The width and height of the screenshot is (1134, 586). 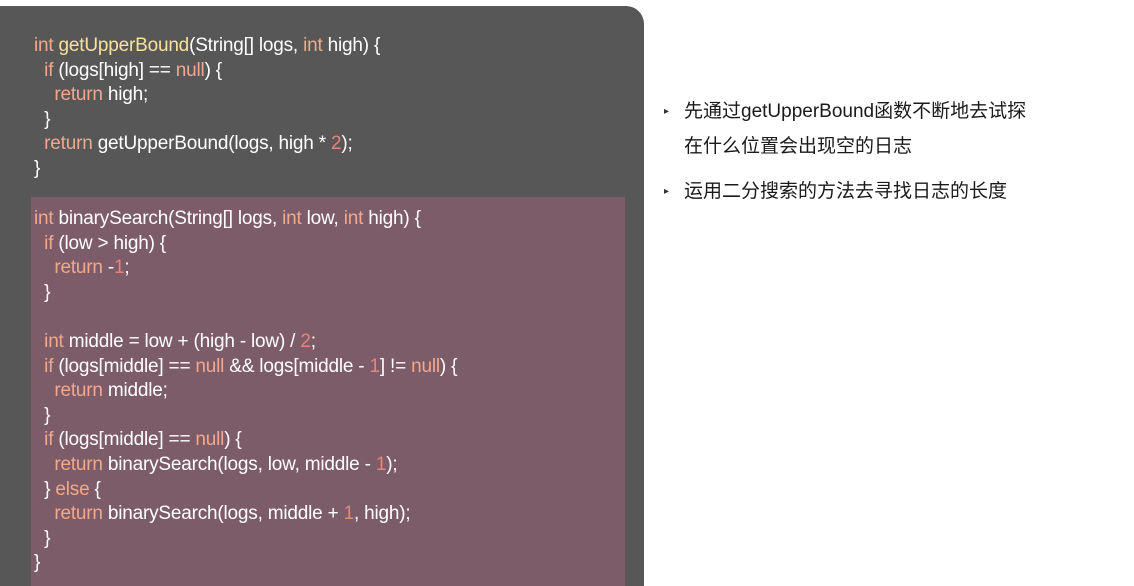 I want to click on code-line: return -1;, so click(x=245, y=268).